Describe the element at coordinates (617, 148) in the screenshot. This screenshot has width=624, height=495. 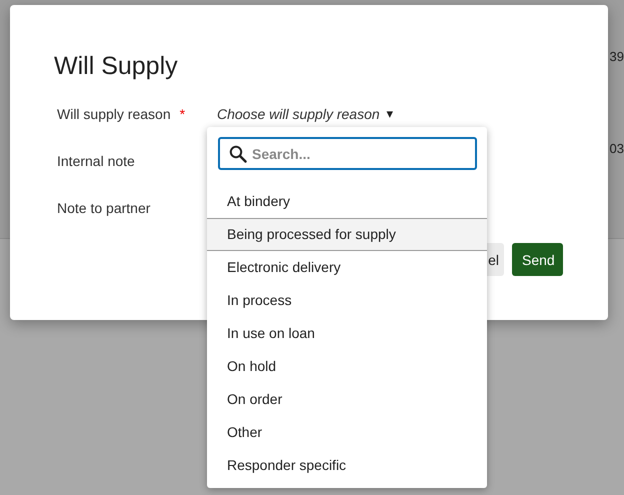
I see `timestamp: 03` at that location.